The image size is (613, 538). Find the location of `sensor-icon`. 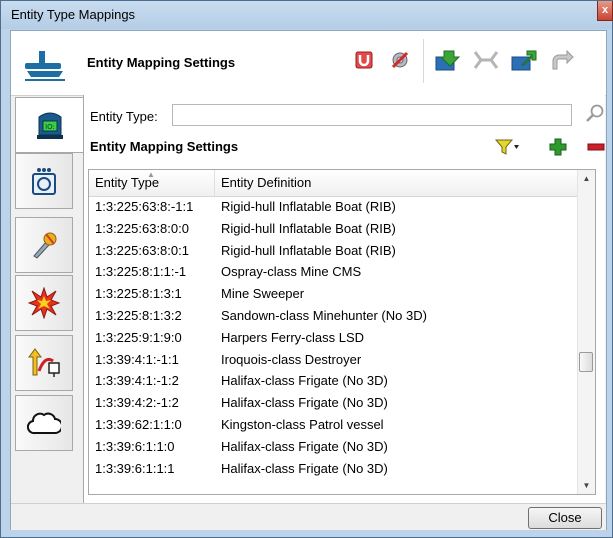

sensor-icon is located at coordinates (44, 181).